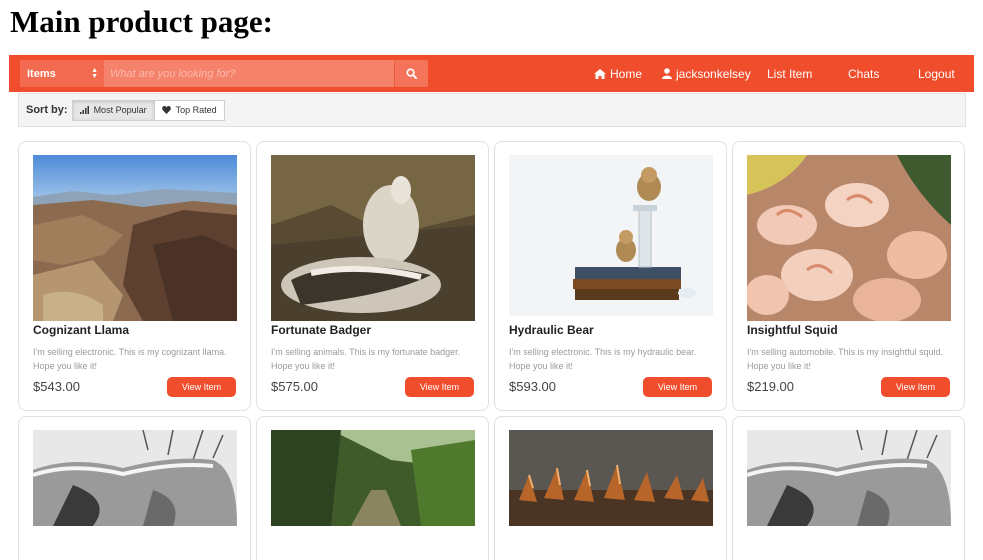 The height and width of the screenshot is (560, 983). I want to click on nav-list-item-link: List Item, so click(789, 74).